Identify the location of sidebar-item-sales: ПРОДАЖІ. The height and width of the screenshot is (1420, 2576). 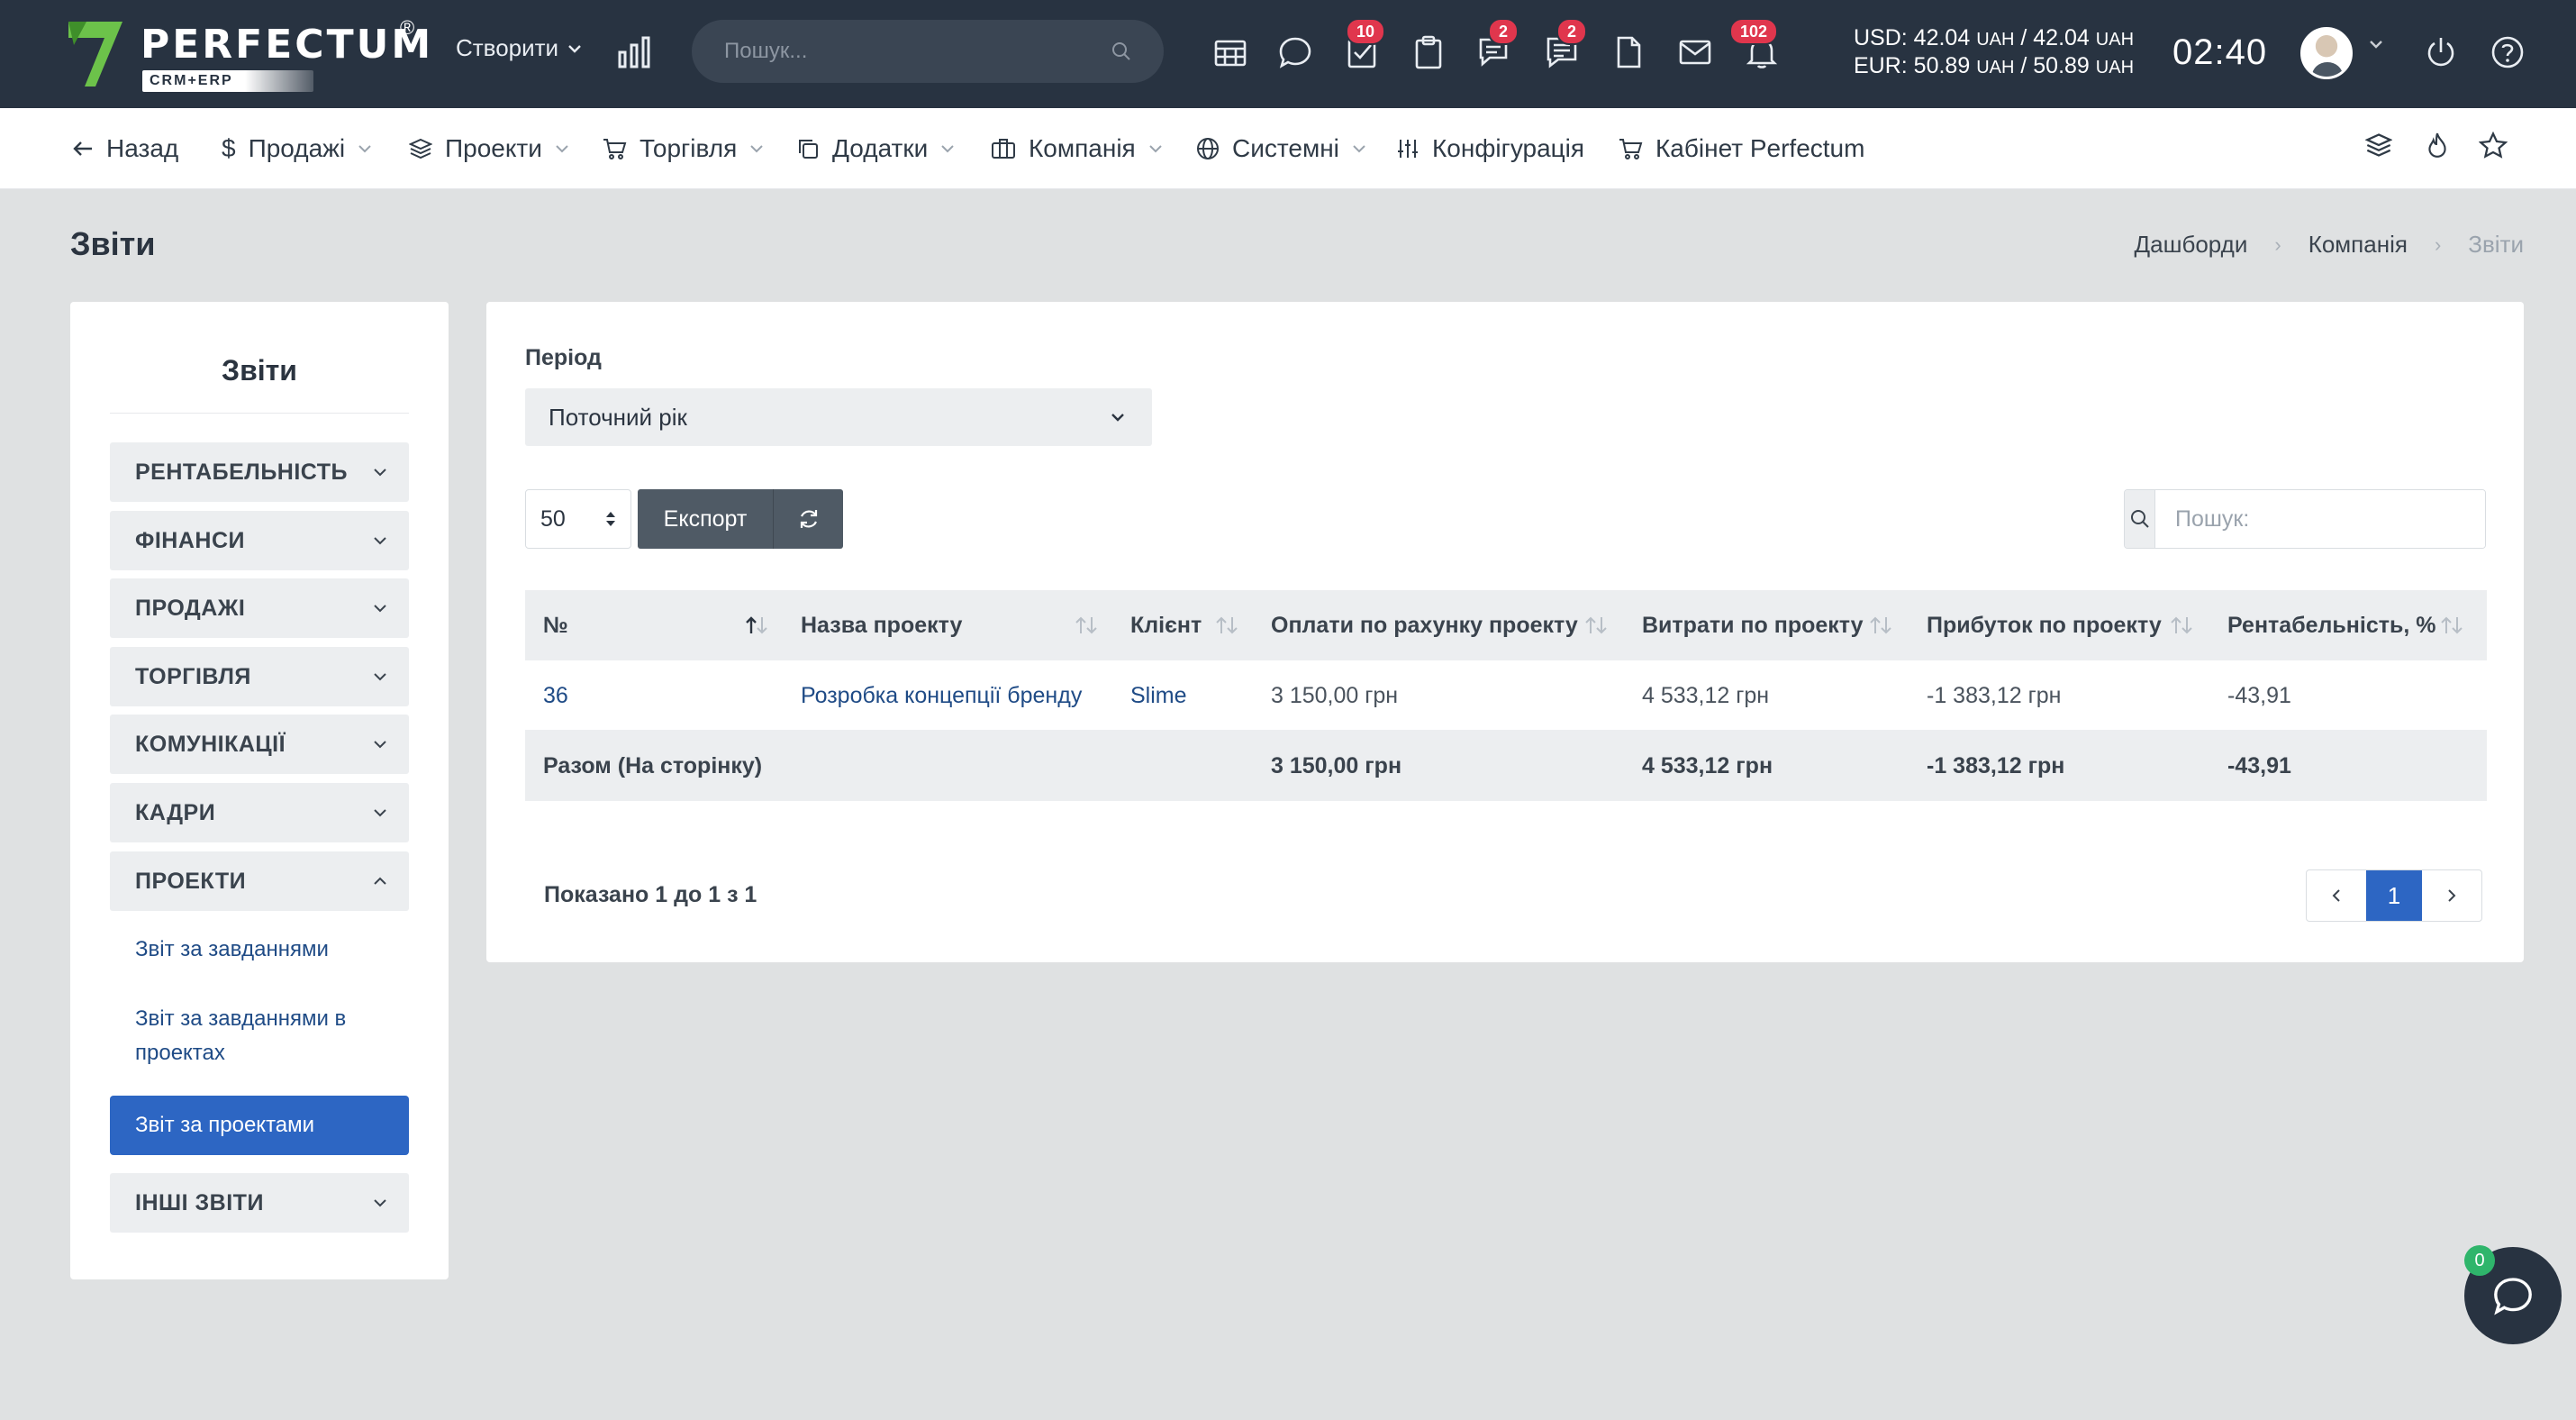
(259, 608).